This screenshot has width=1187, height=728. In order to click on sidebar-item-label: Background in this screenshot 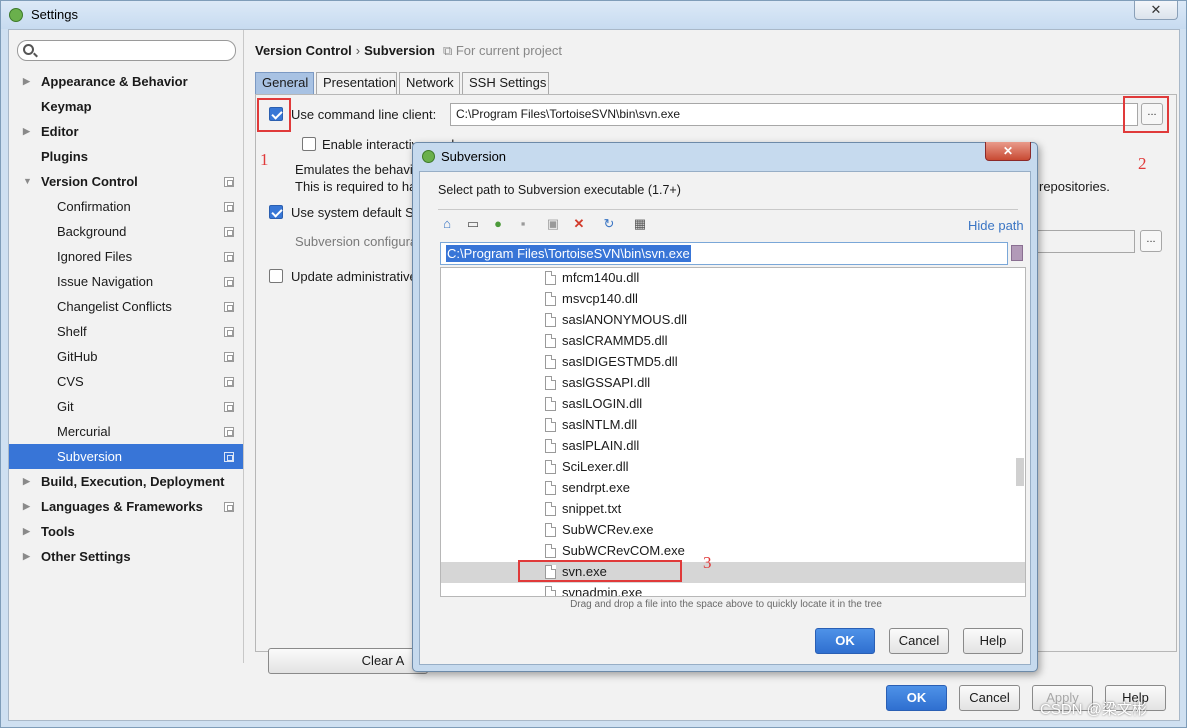, I will do `click(92, 231)`.